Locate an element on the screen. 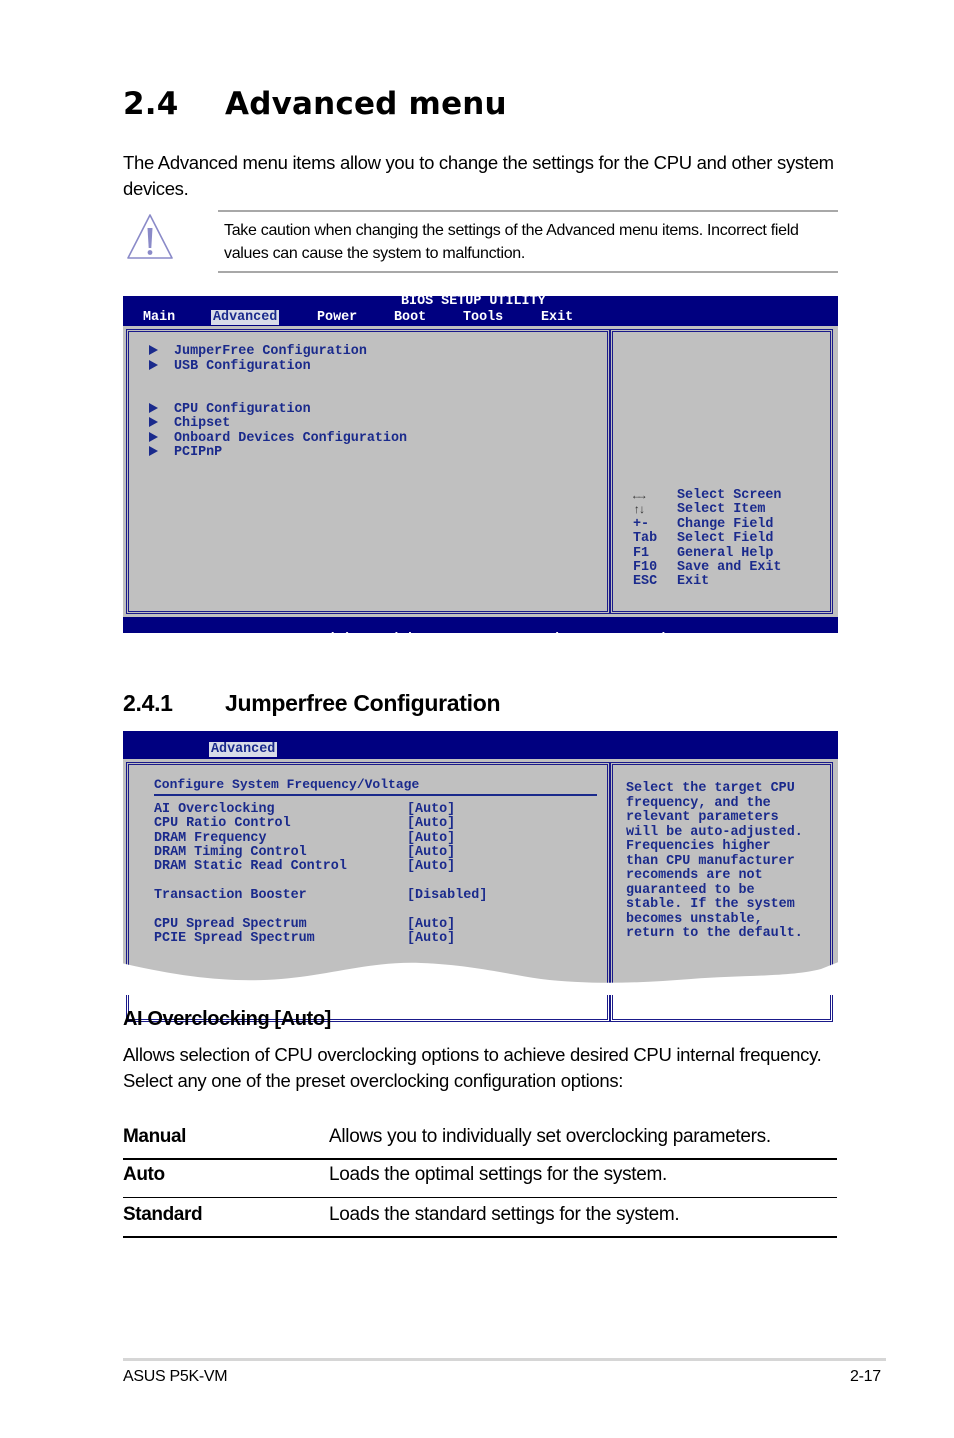  subsection-number: 2.4.1 is located at coordinates (148, 703).